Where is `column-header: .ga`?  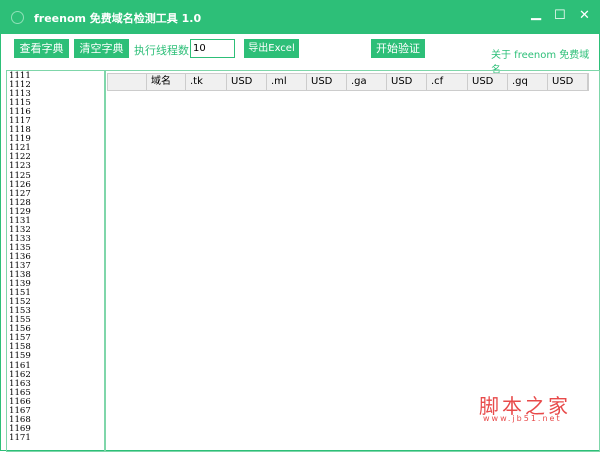 column-header: .ga is located at coordinates (367, 82).